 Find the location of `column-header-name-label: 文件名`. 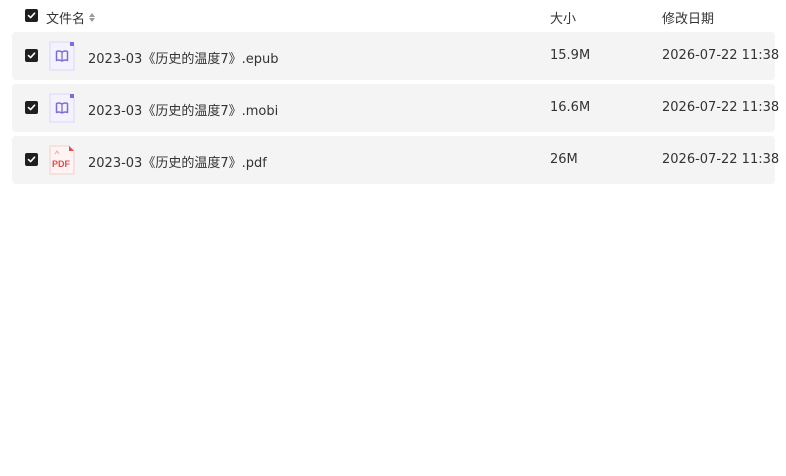

column-header-name-label: 文件名 is located at coordinates (66, 19).